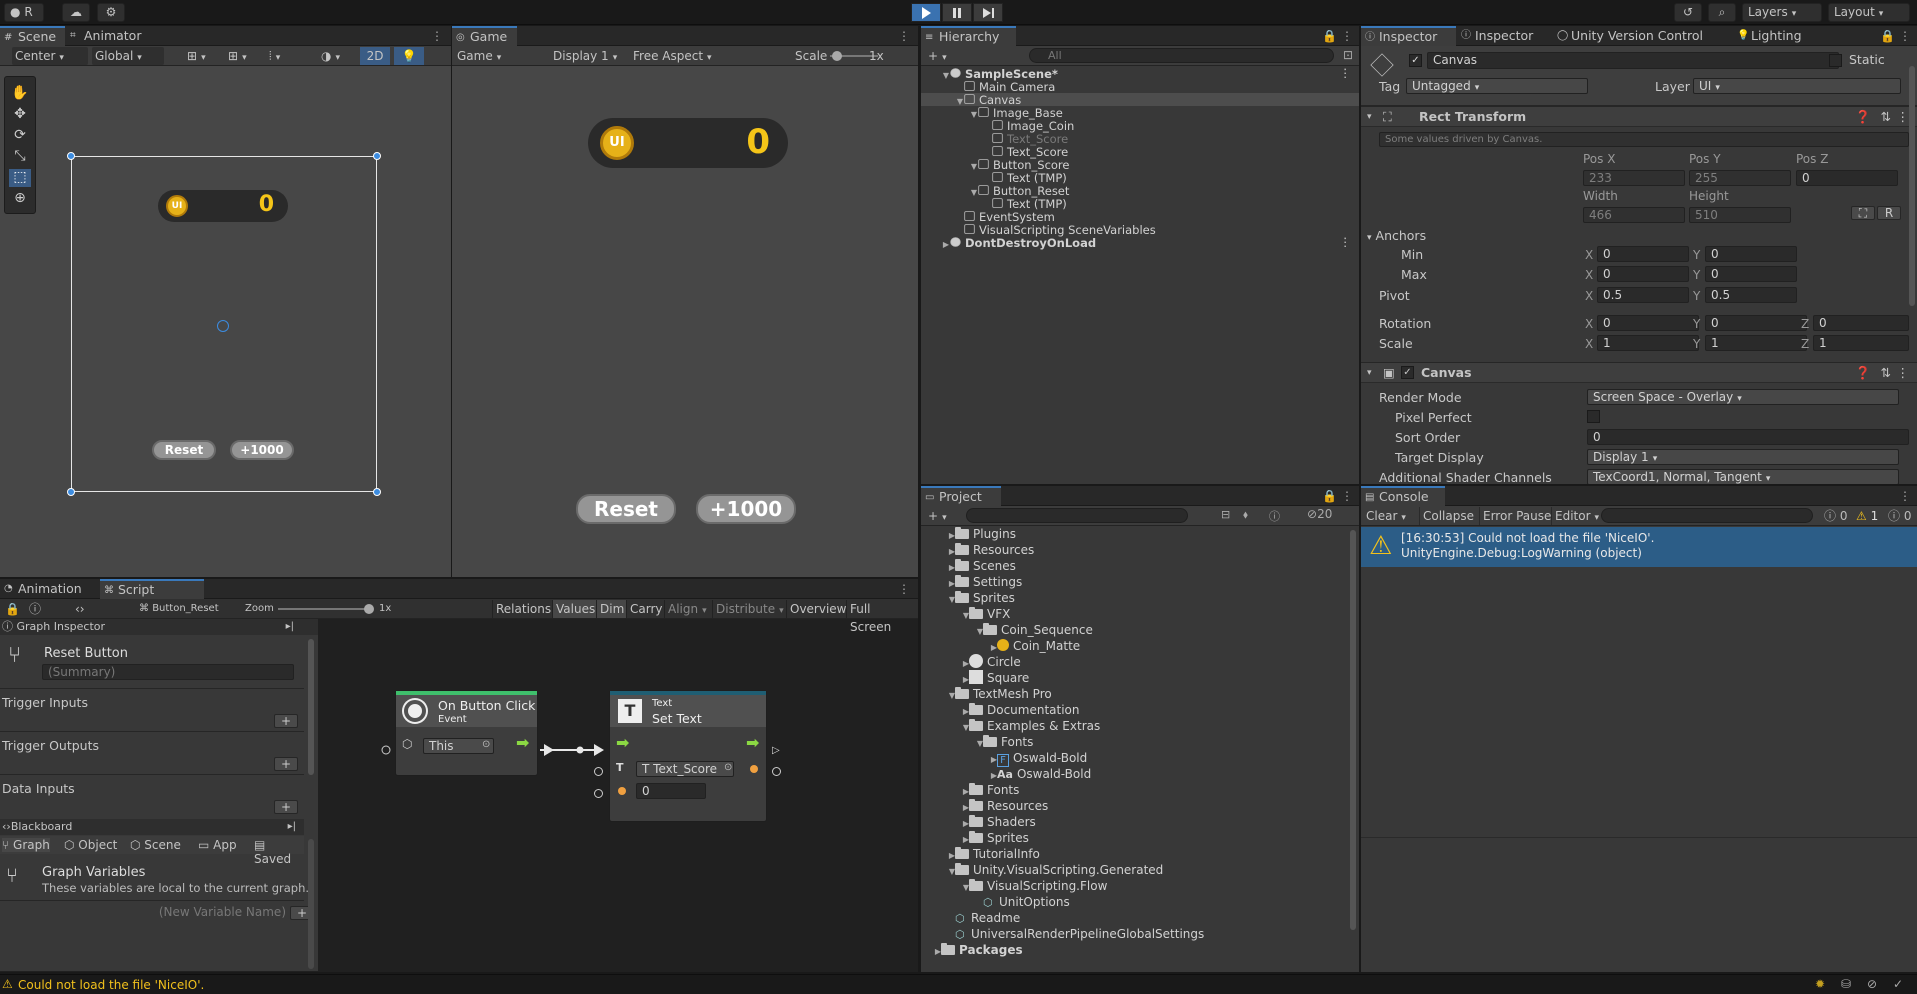 The height and width of the screenshot is (994, 1917). What do you see at coordinates (377, 492) in the screenshot?
I see `rect-handle-br` at bounding box center [377, 492].